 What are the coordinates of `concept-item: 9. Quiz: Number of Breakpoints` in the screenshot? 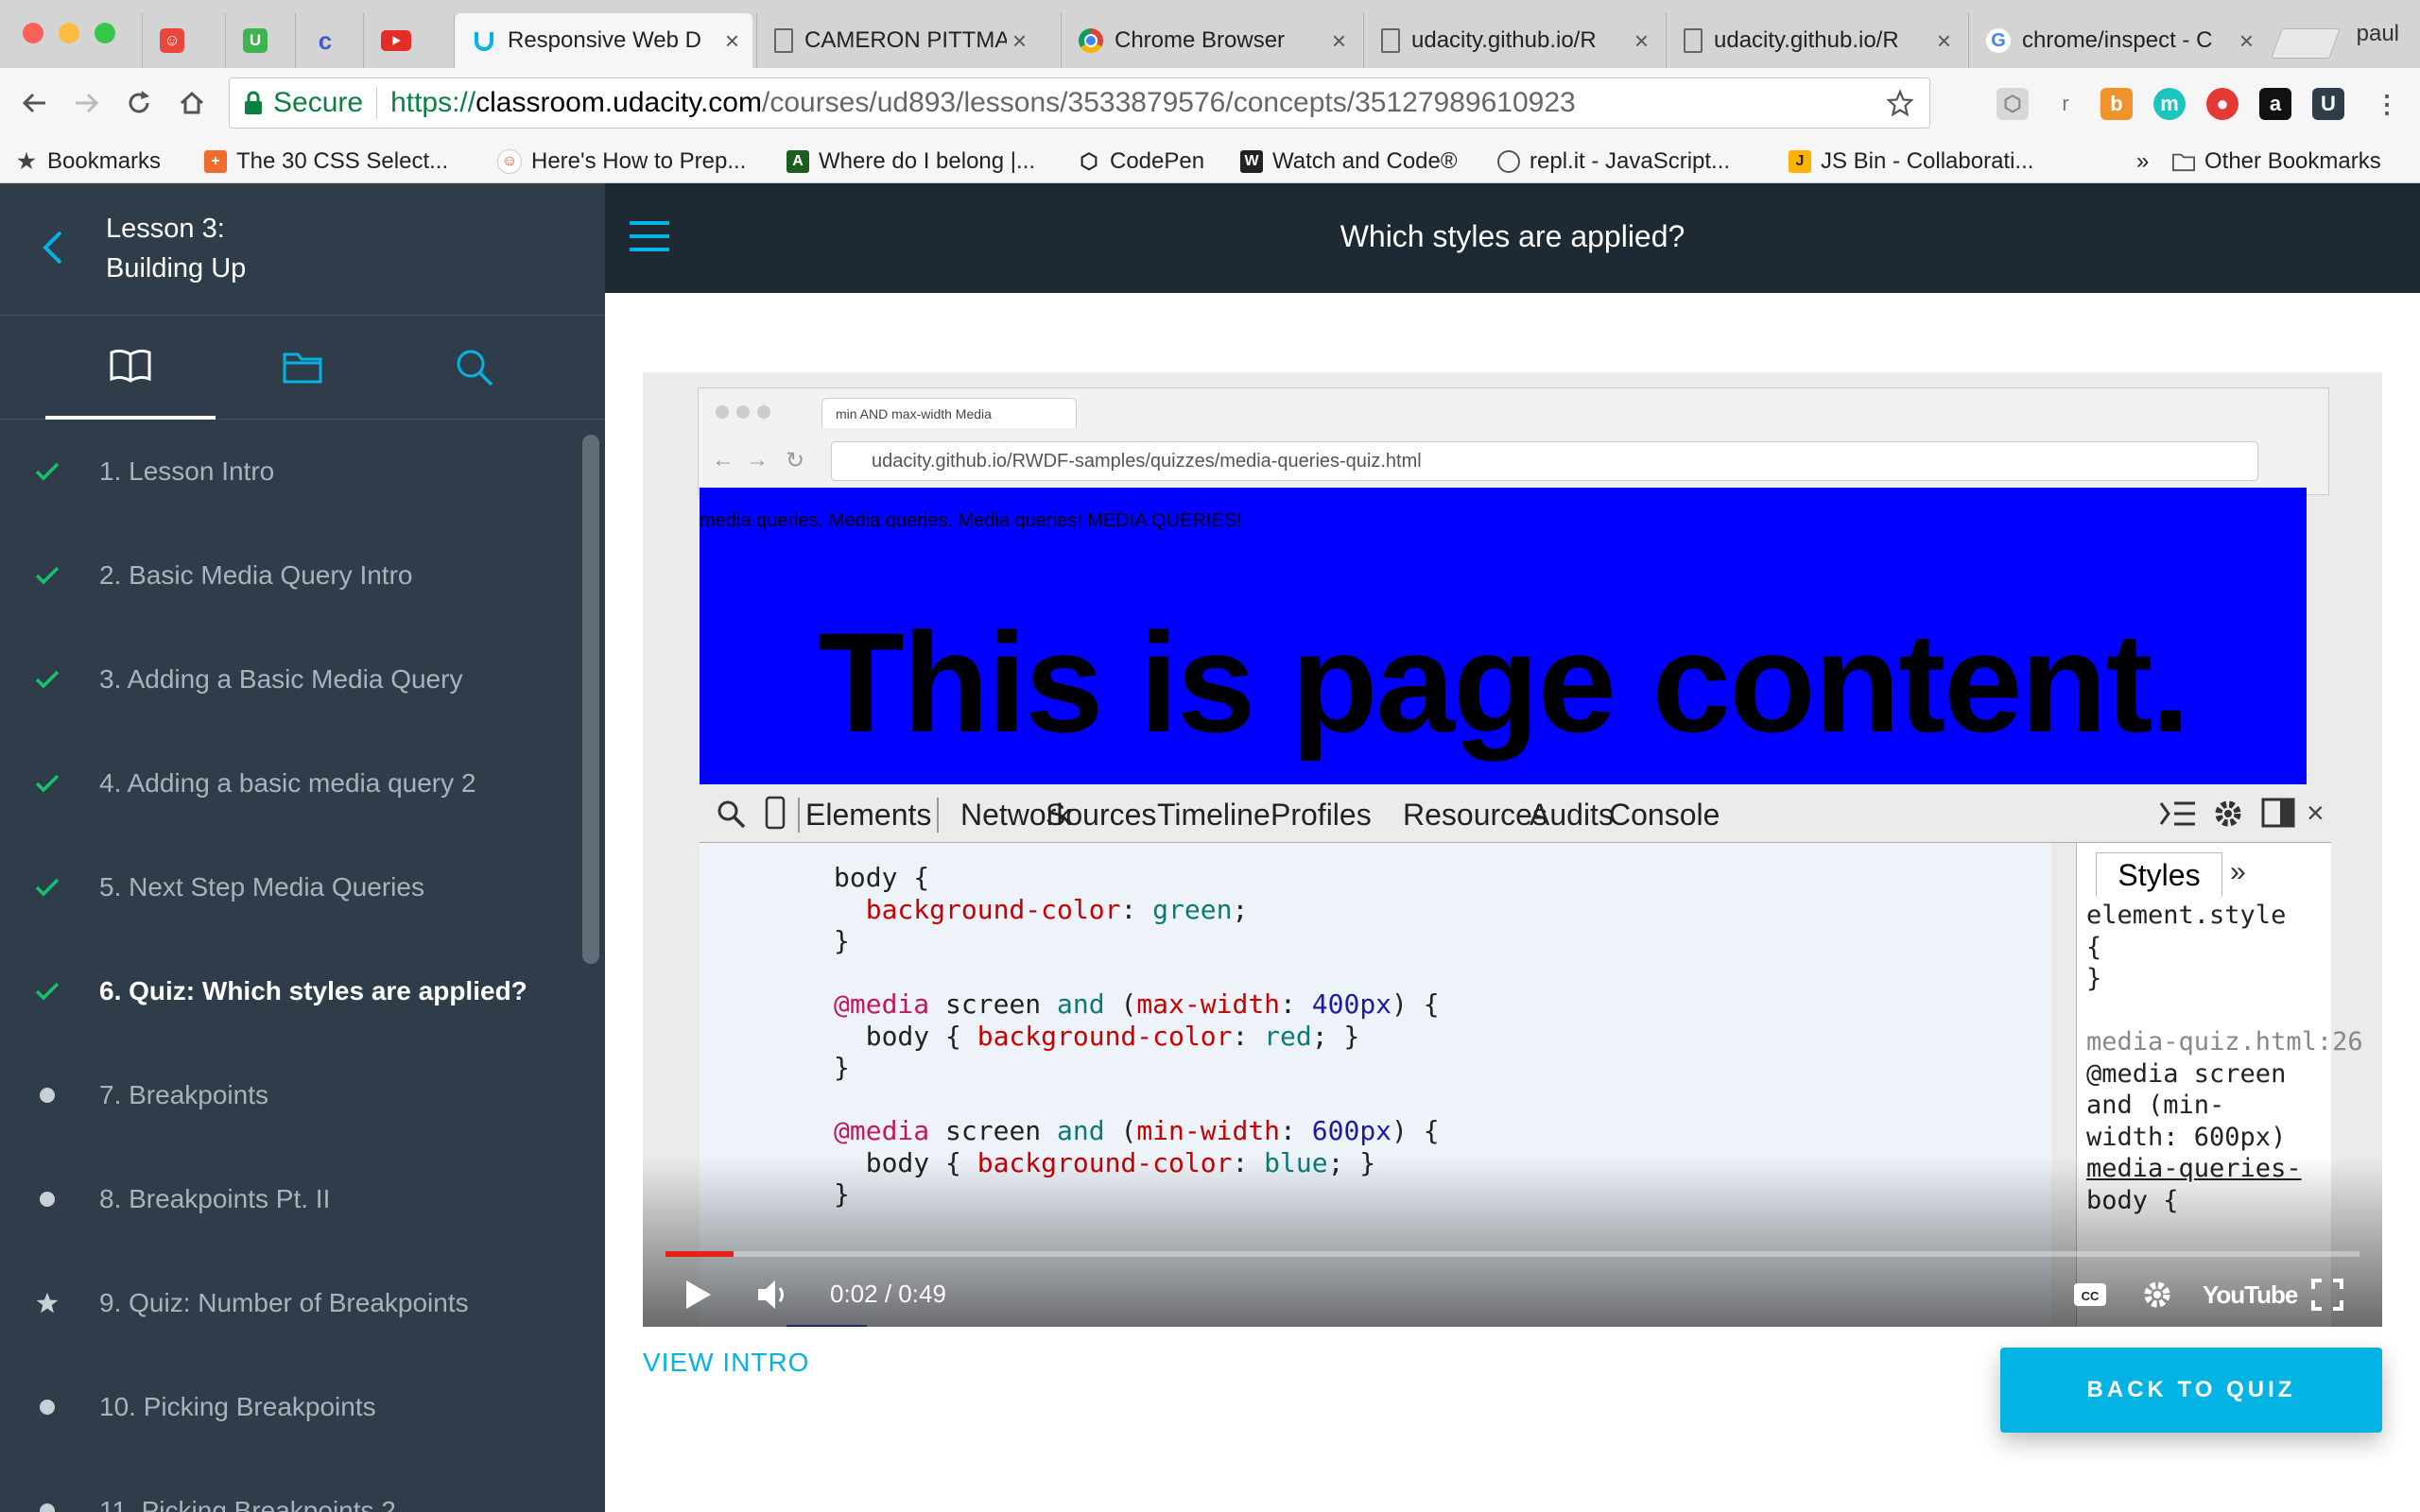 It's located at (289, 1303).